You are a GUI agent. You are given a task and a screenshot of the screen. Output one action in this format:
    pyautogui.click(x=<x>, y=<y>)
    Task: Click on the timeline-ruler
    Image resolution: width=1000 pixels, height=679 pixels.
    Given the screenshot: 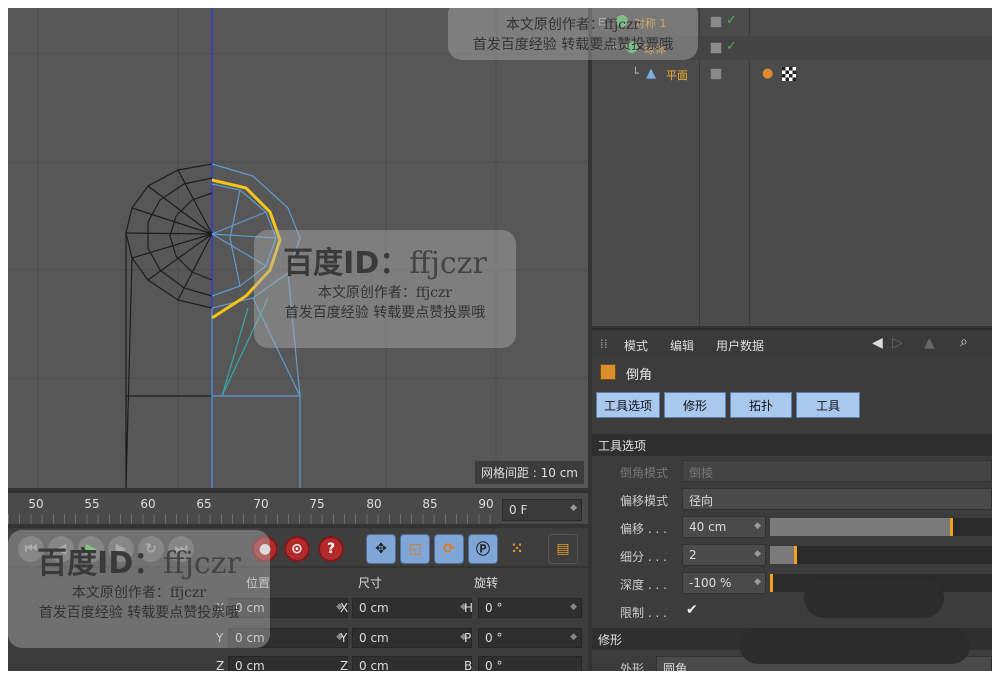 What is the action you would take?
    pyautogui.click(x=253, y=519)
    